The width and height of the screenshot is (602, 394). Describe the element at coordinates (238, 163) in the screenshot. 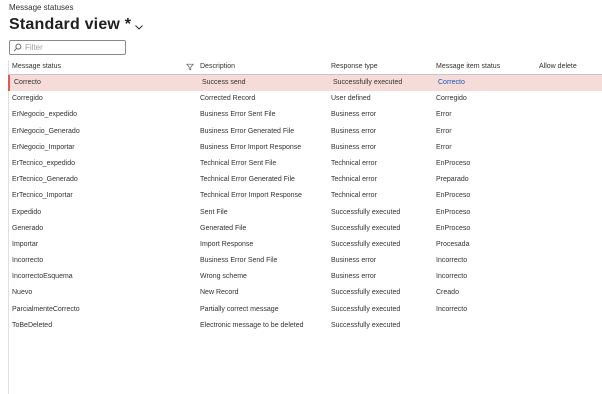

I see `cell-description: Technical Error Sent File` at that location.